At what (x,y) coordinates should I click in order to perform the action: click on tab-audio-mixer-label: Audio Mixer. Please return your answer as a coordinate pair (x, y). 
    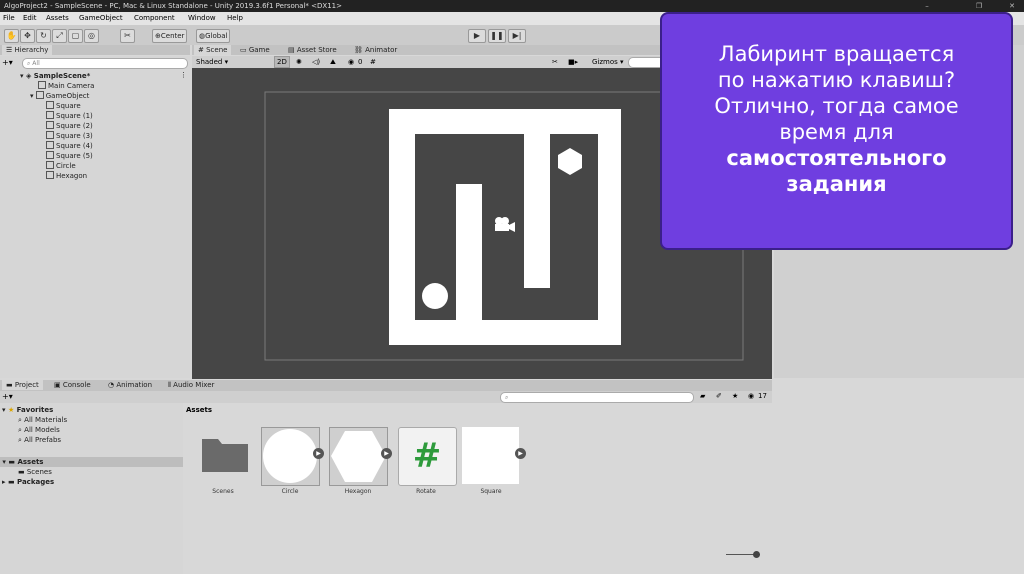
    Looking at the image, I should click on (194, 385).